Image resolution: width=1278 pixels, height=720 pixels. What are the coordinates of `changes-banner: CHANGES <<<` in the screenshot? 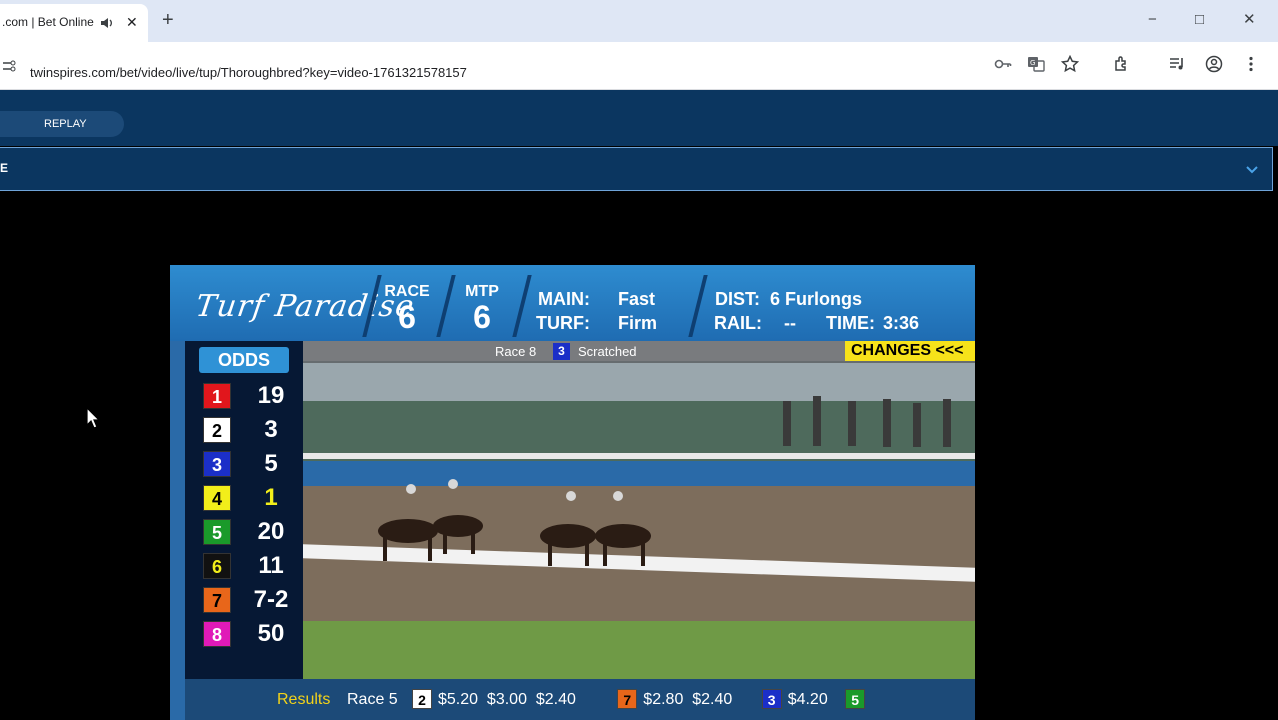 It's located at (910, 351).